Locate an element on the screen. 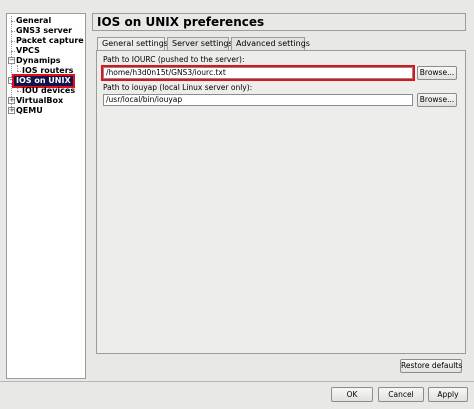 The width and height of the screenshot is (474, 409). iouyap-path-input: /usr/local/bin/iouyap is located at coordinates (258, 100).